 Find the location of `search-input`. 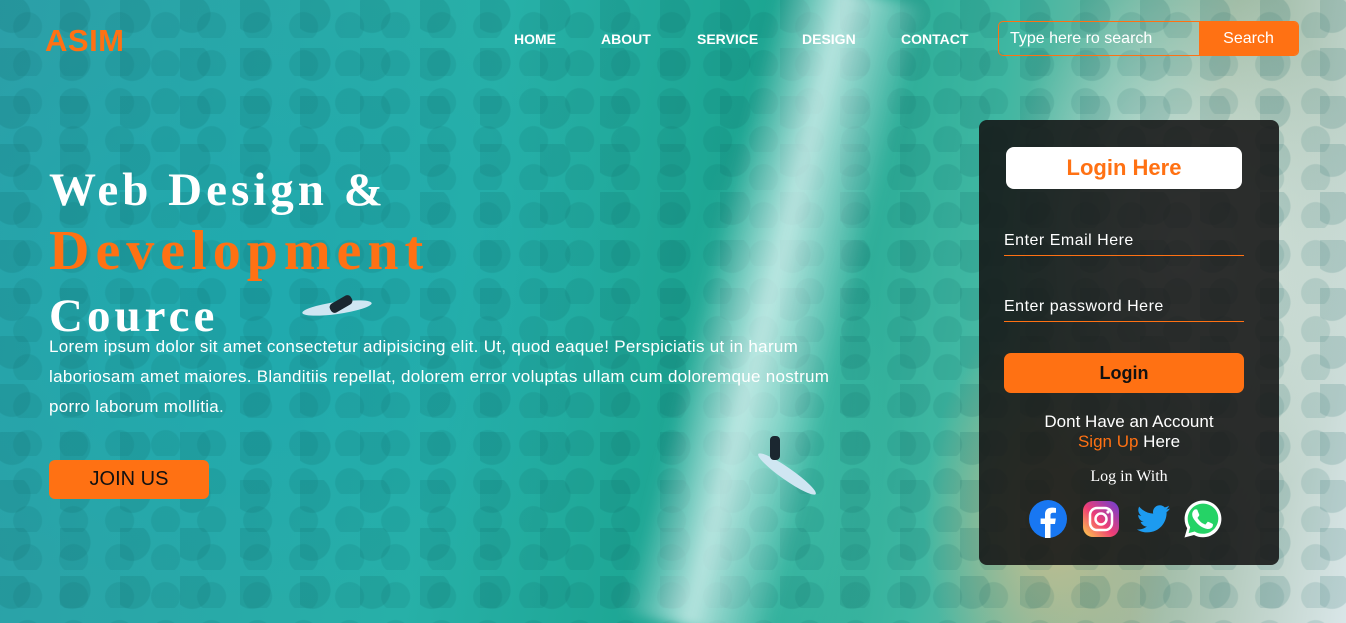

search-input is located at coordinates (1099, 38).